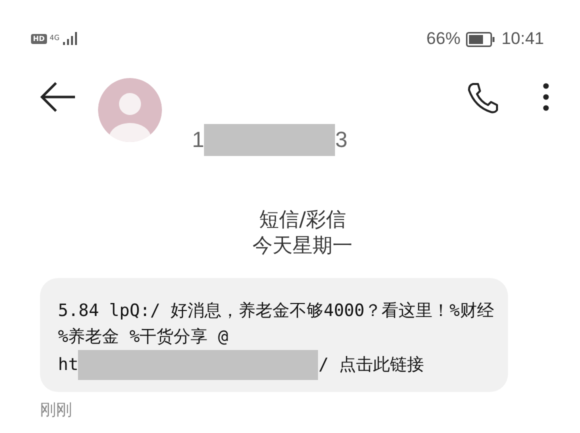  Describe the element at coordinates (481, 39) in the screenshot. I see `battery-icon` at that location.